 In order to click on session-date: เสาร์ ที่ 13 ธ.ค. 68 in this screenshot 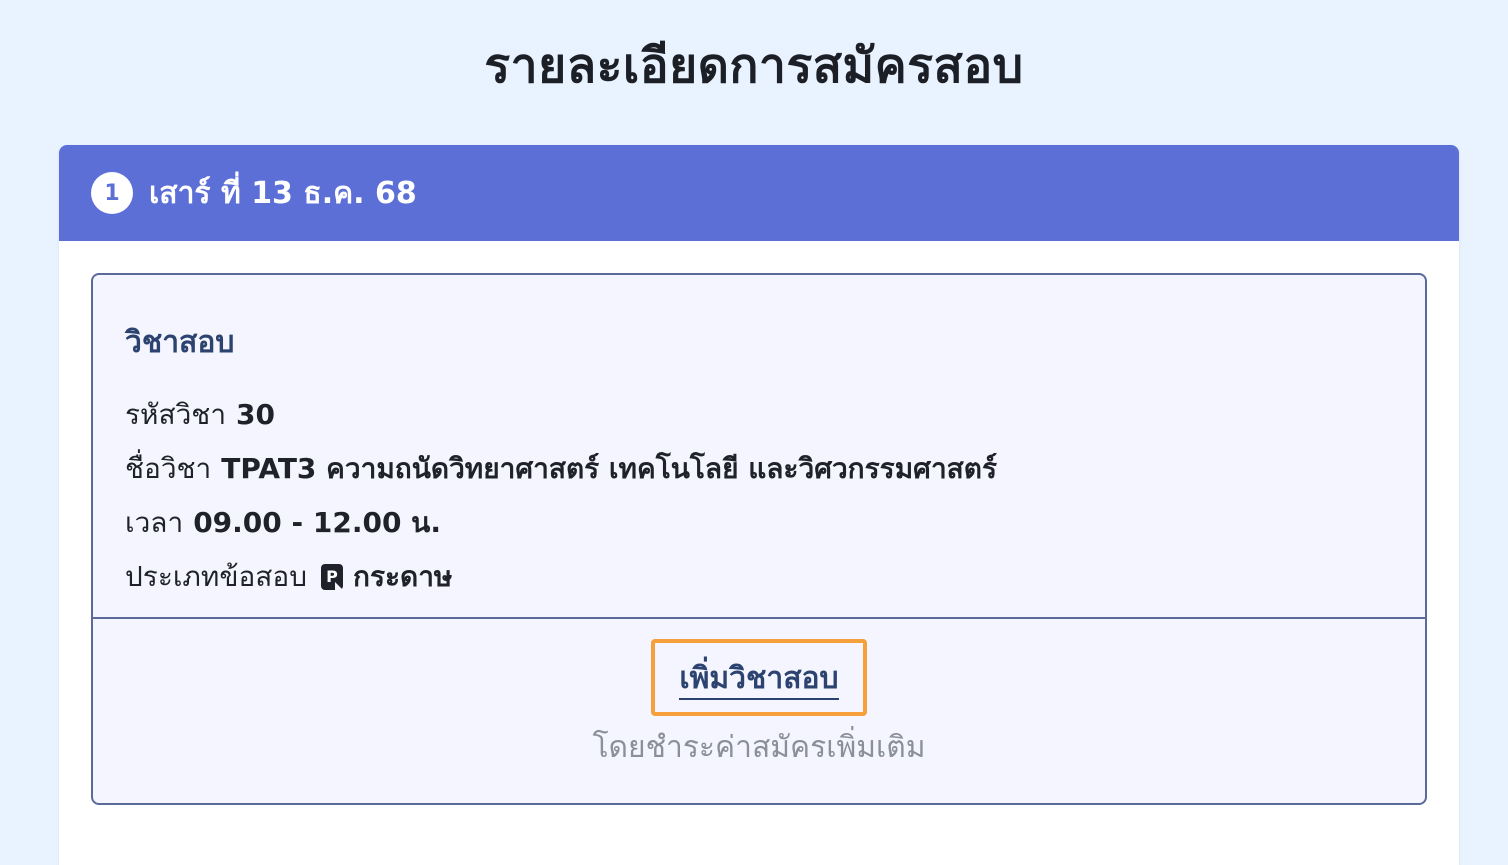, I will do `click(283, 193)`.